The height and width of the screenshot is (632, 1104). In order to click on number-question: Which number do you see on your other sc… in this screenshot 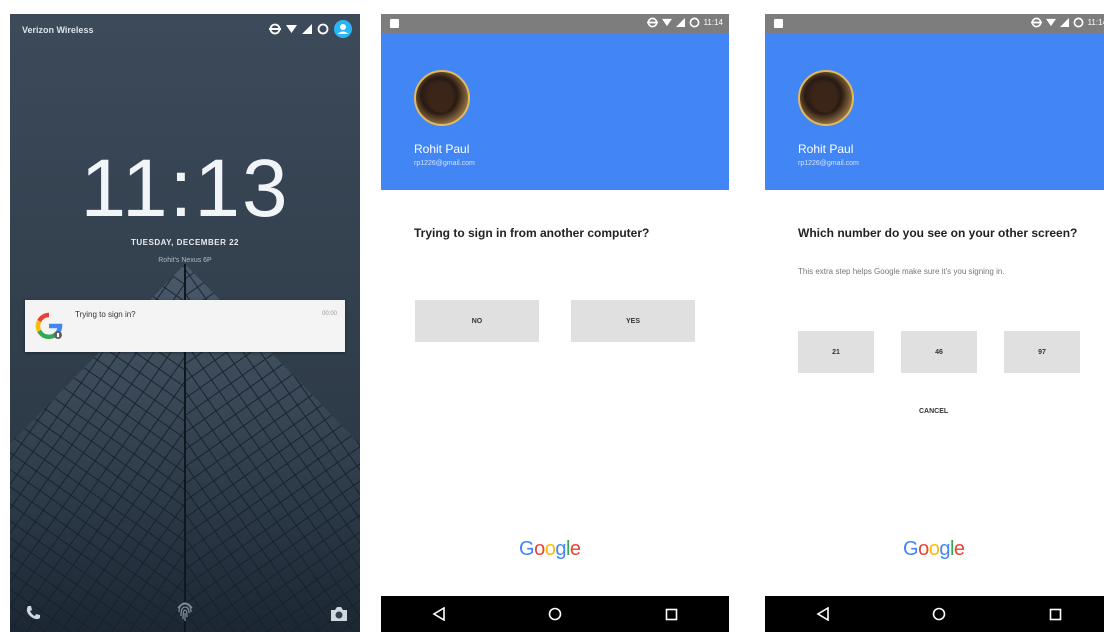, I will do `click(938, 233)`.